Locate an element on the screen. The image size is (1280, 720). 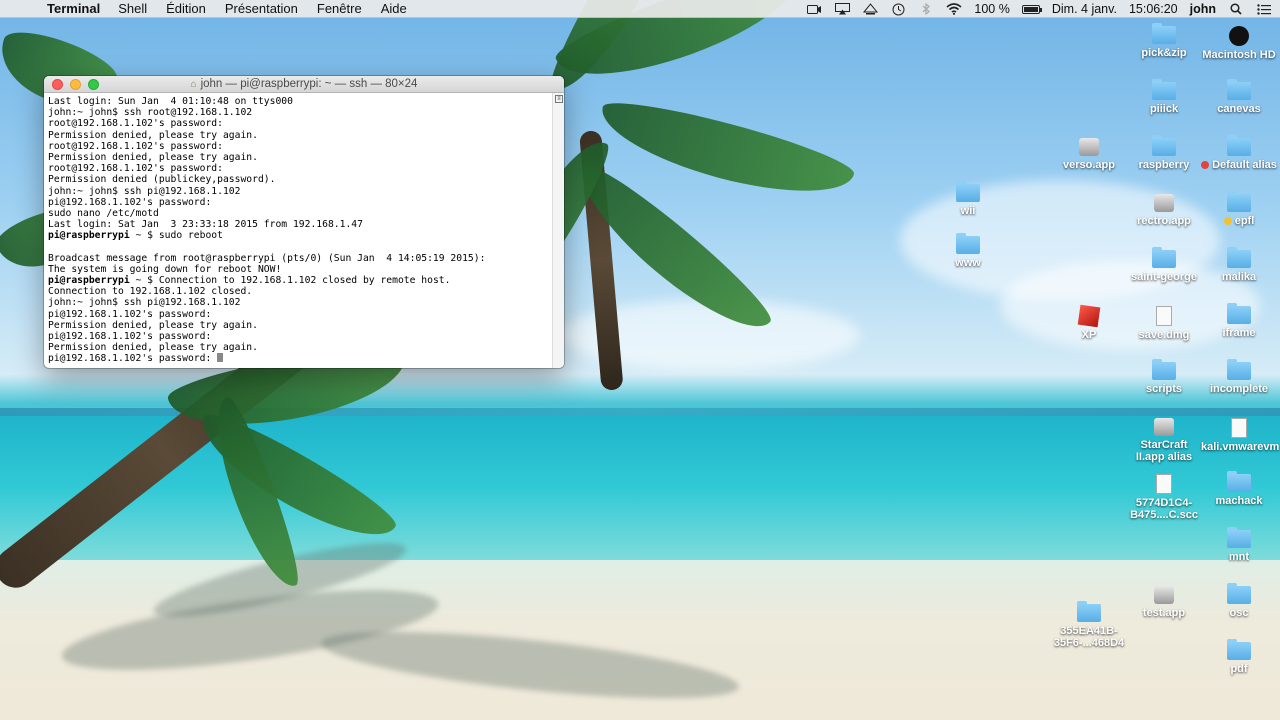
desktop-icon-starcraft: StarCraft II.app alias is located at coordinates (1164, 440).